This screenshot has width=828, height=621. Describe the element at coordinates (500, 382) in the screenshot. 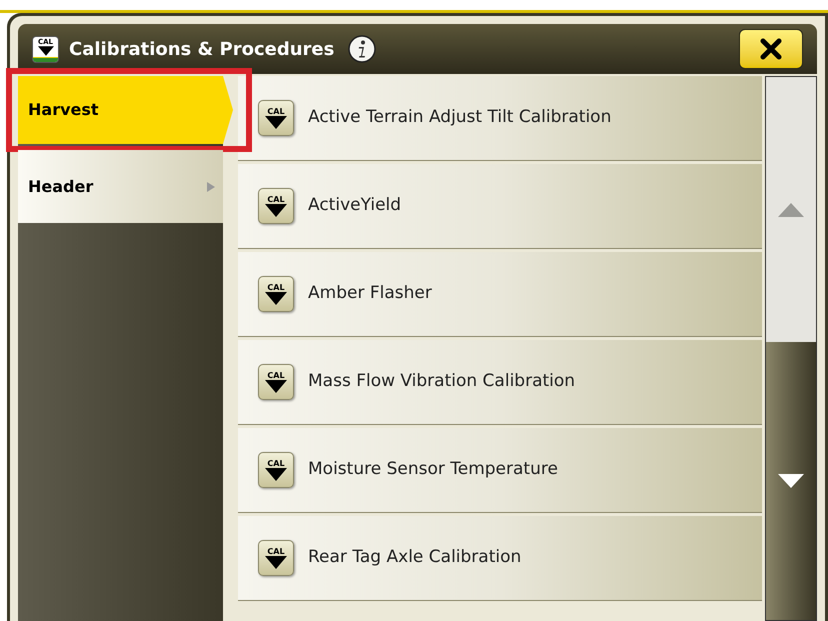

I see `procedure-item: CAL Mass Flow Vibration Calibration` at that location.